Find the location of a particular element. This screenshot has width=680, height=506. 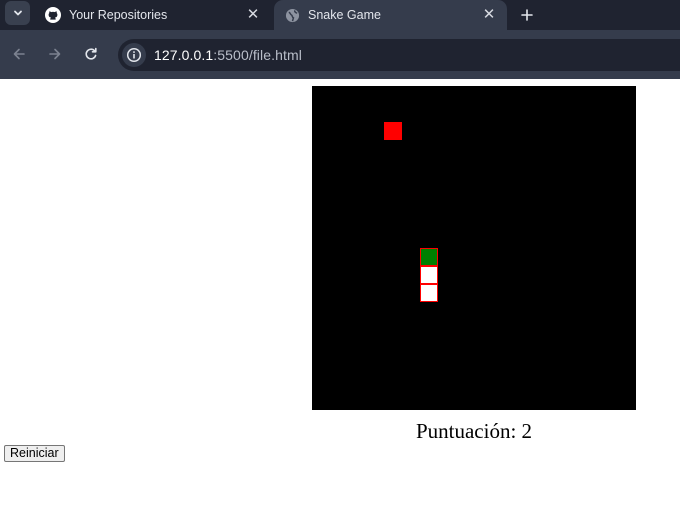

url-host: 127.0.0.1 is located at coordinates (184, 55).